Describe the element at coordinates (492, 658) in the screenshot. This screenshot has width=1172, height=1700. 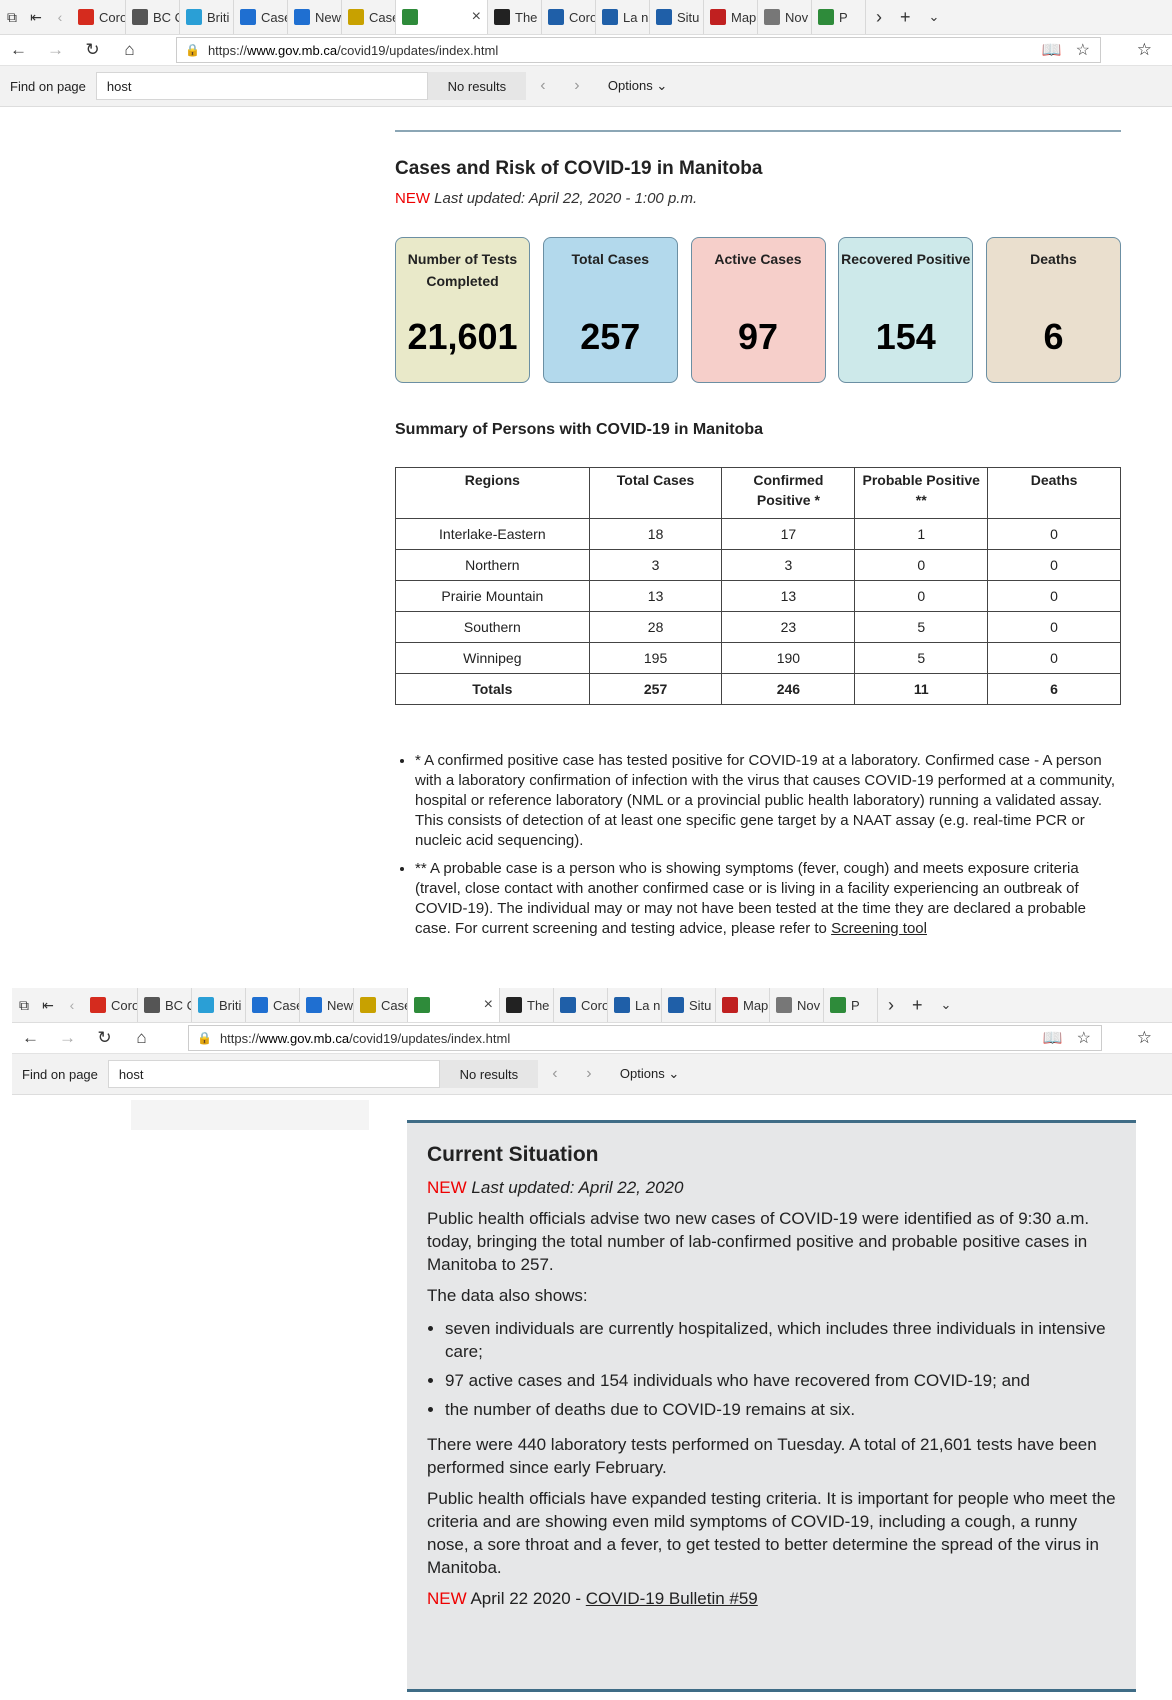
I see `table-cell: Winnipeg` at that location.